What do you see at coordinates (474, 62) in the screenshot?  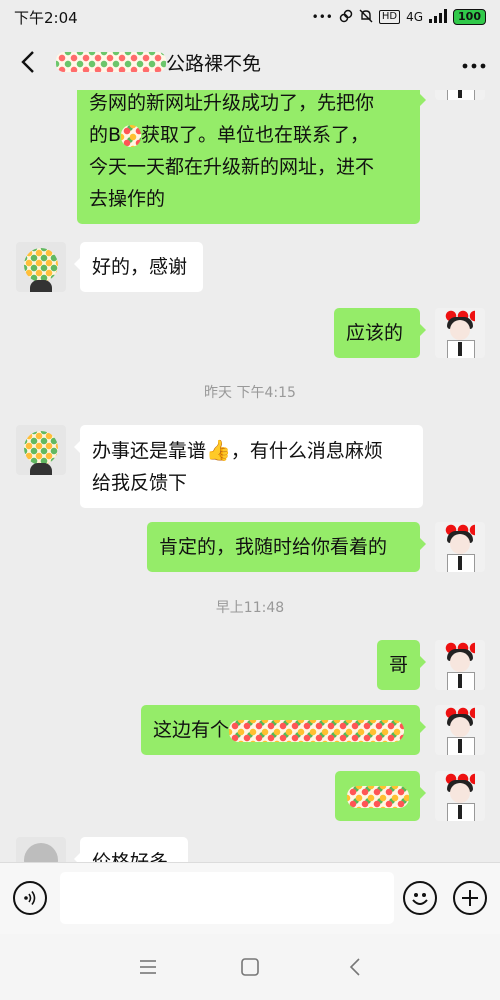 I see `more-options-button` at bounding box center [474, 62].